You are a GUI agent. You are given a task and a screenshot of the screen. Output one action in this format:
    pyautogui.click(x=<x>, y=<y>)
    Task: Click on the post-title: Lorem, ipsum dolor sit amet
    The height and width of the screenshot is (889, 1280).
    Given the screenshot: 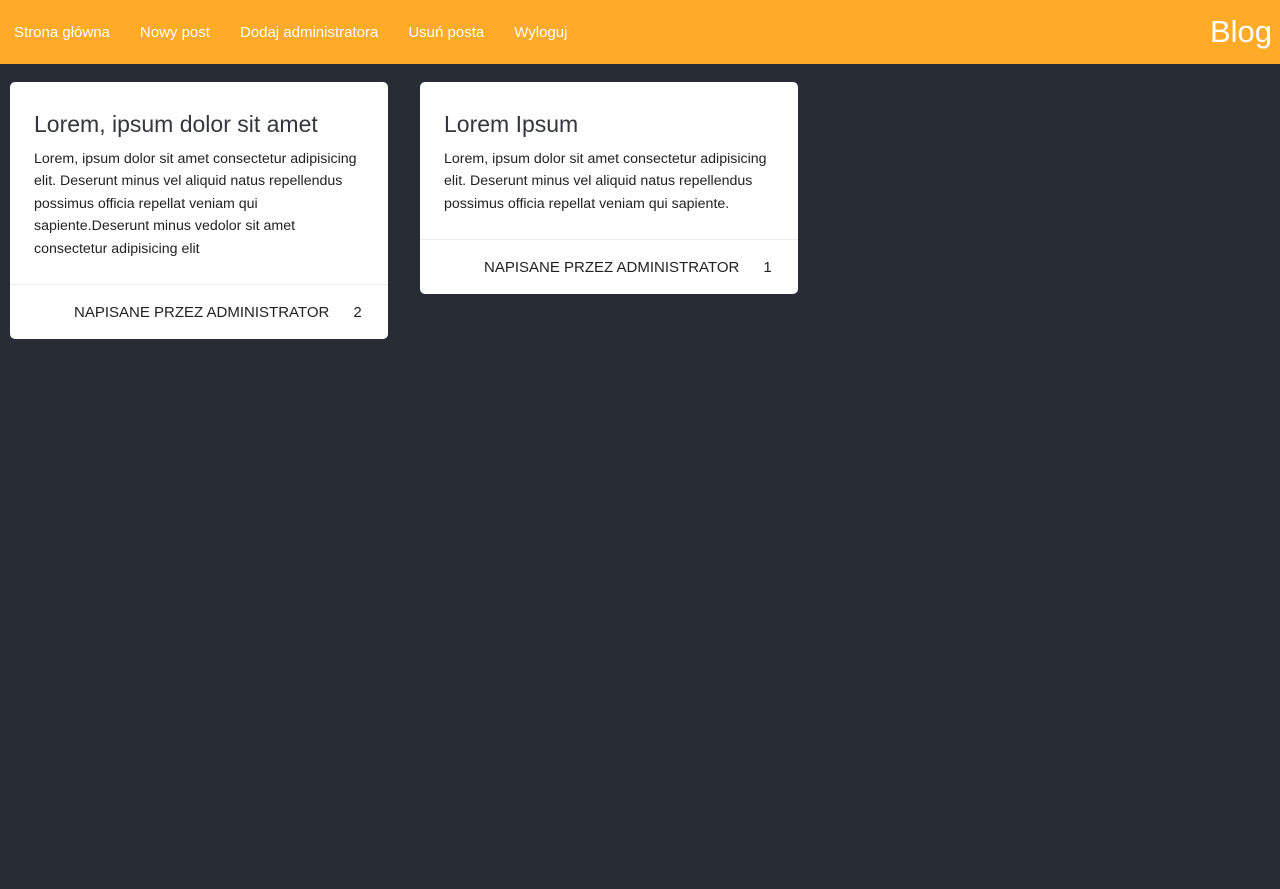 What is the action you would take?
    pyautogui.click(x=176, y=124)
    